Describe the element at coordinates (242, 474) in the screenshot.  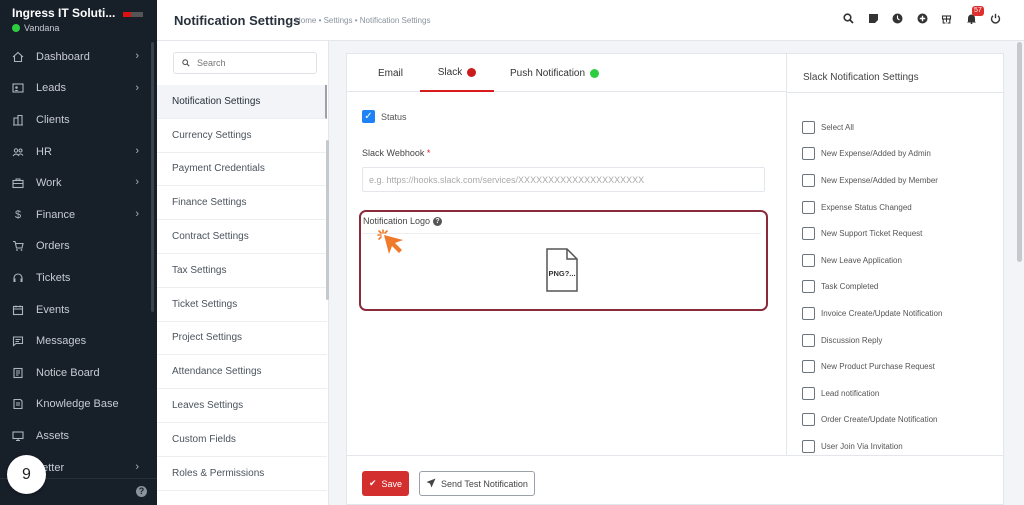
I see `settings-item-roles-permissions: Roles & Permissions` at that location.